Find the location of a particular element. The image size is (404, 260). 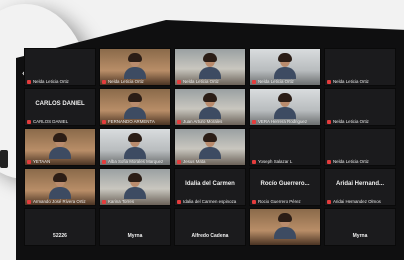

participant-name-label: Juan Arturo Morales is located at coordinates (210, 121).